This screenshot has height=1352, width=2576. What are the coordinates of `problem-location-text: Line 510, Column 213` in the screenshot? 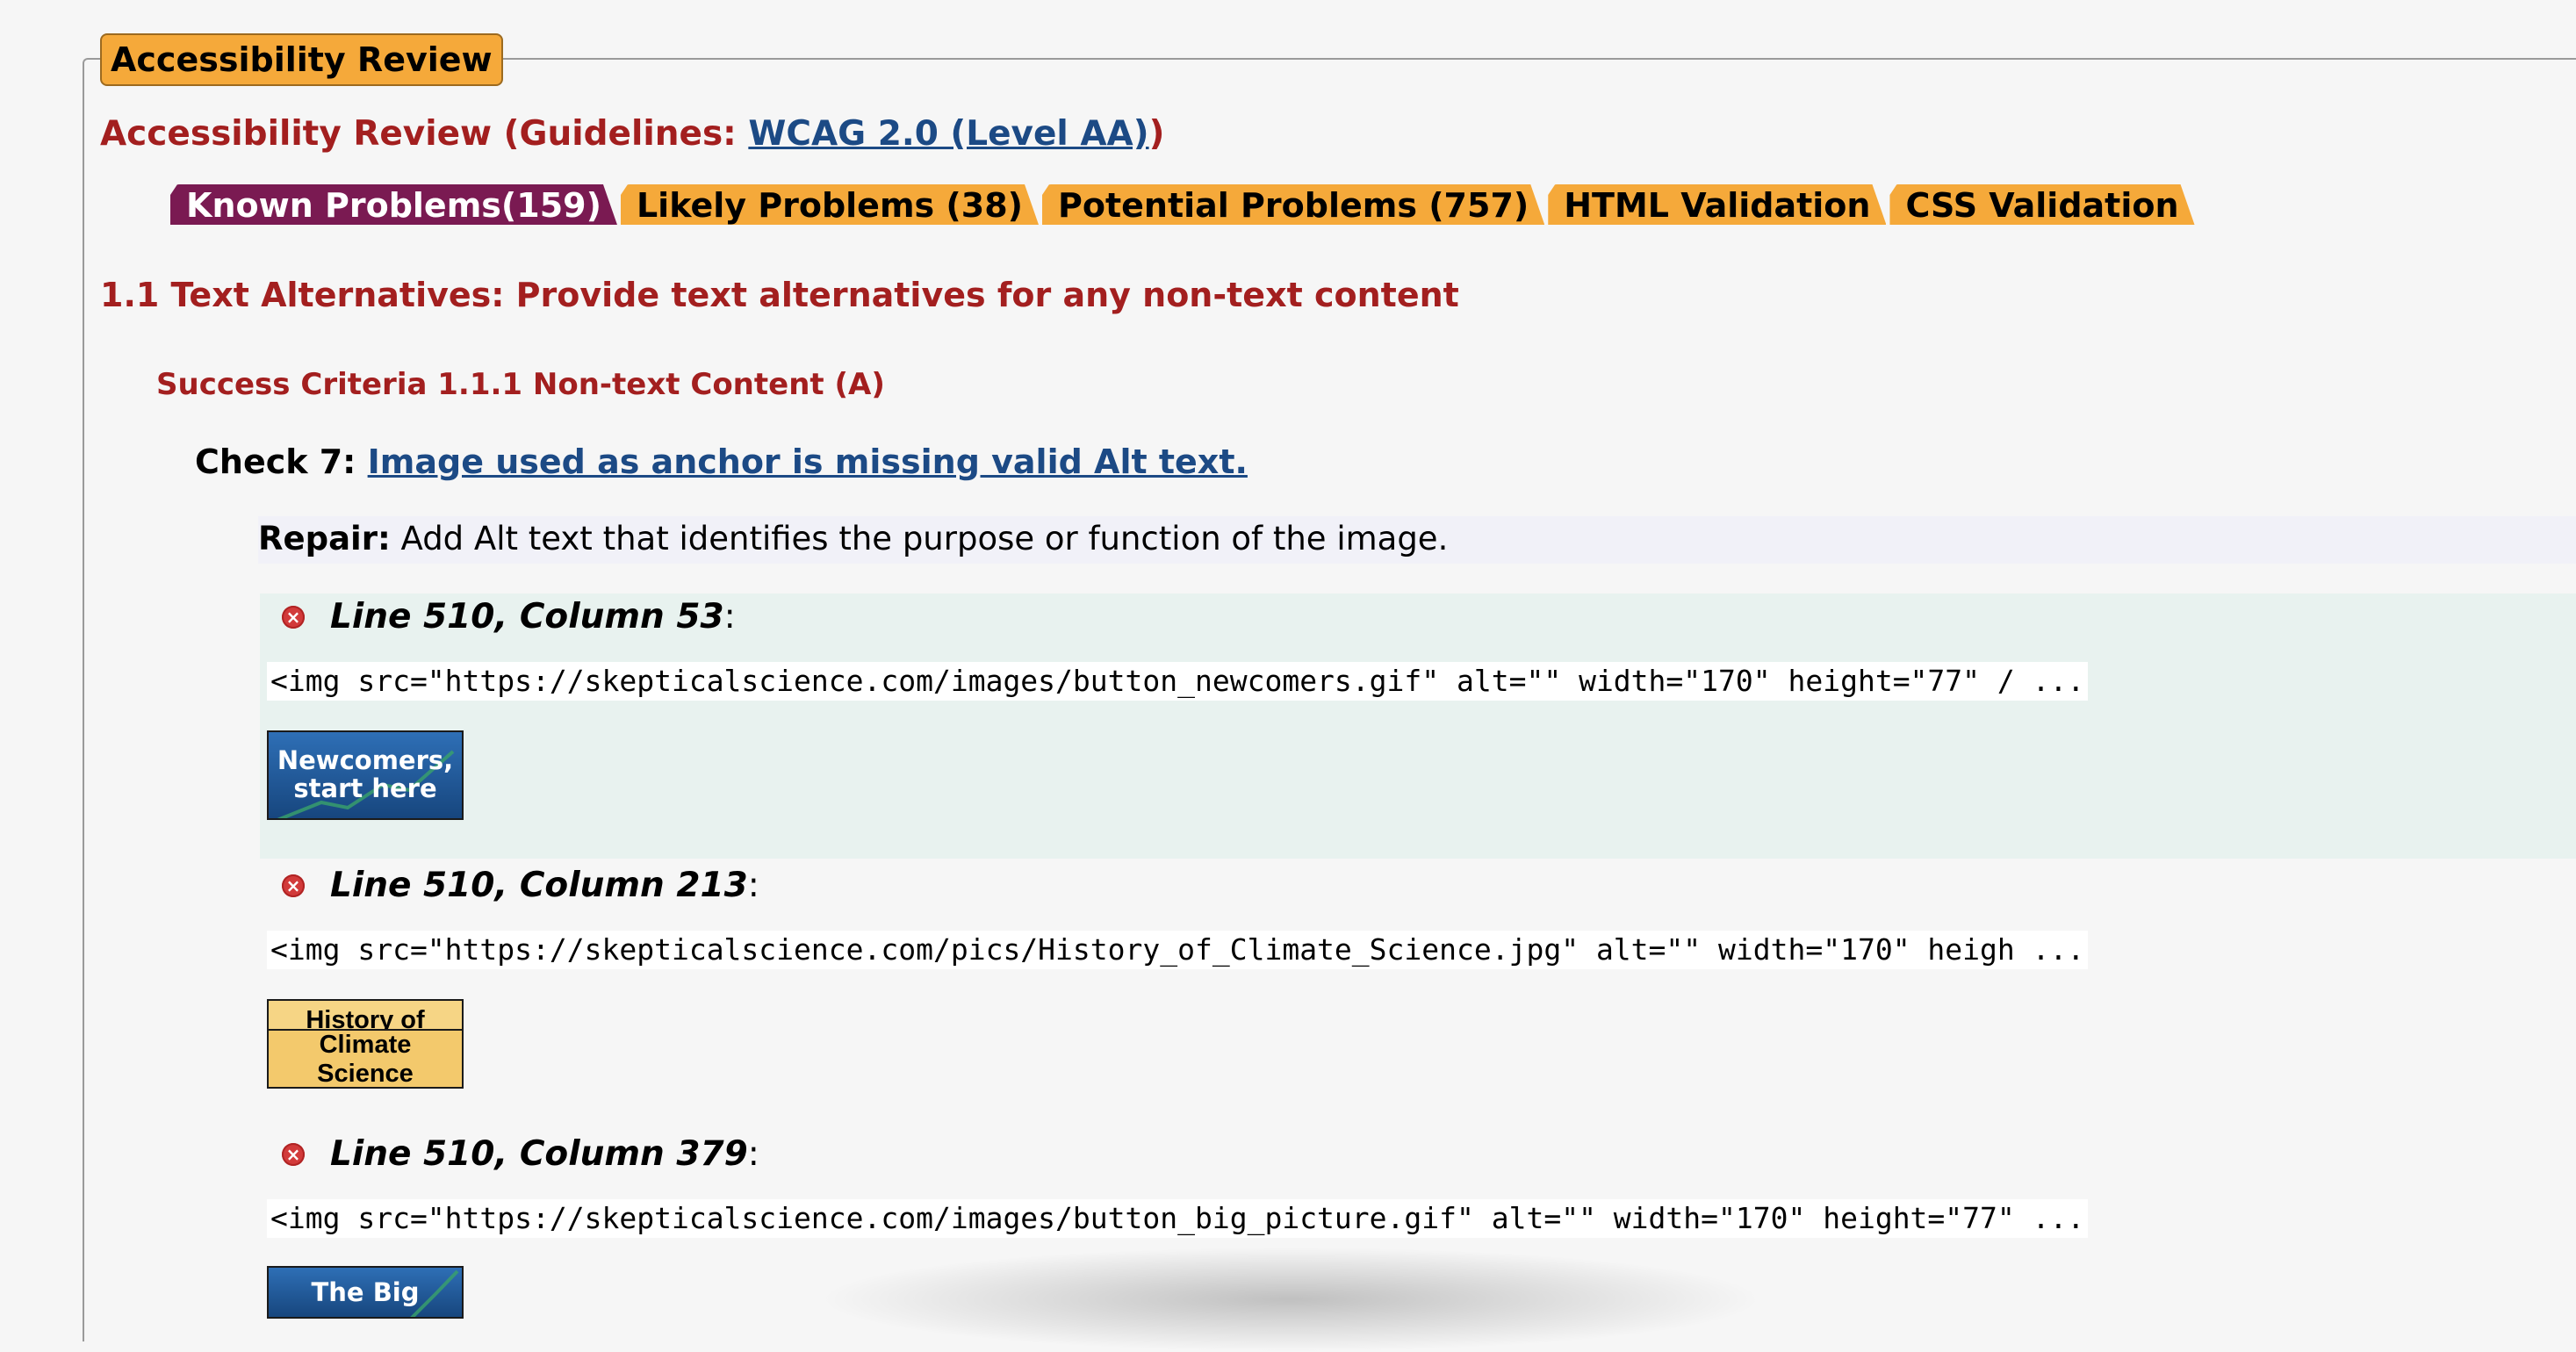 It's located at (539, 885).